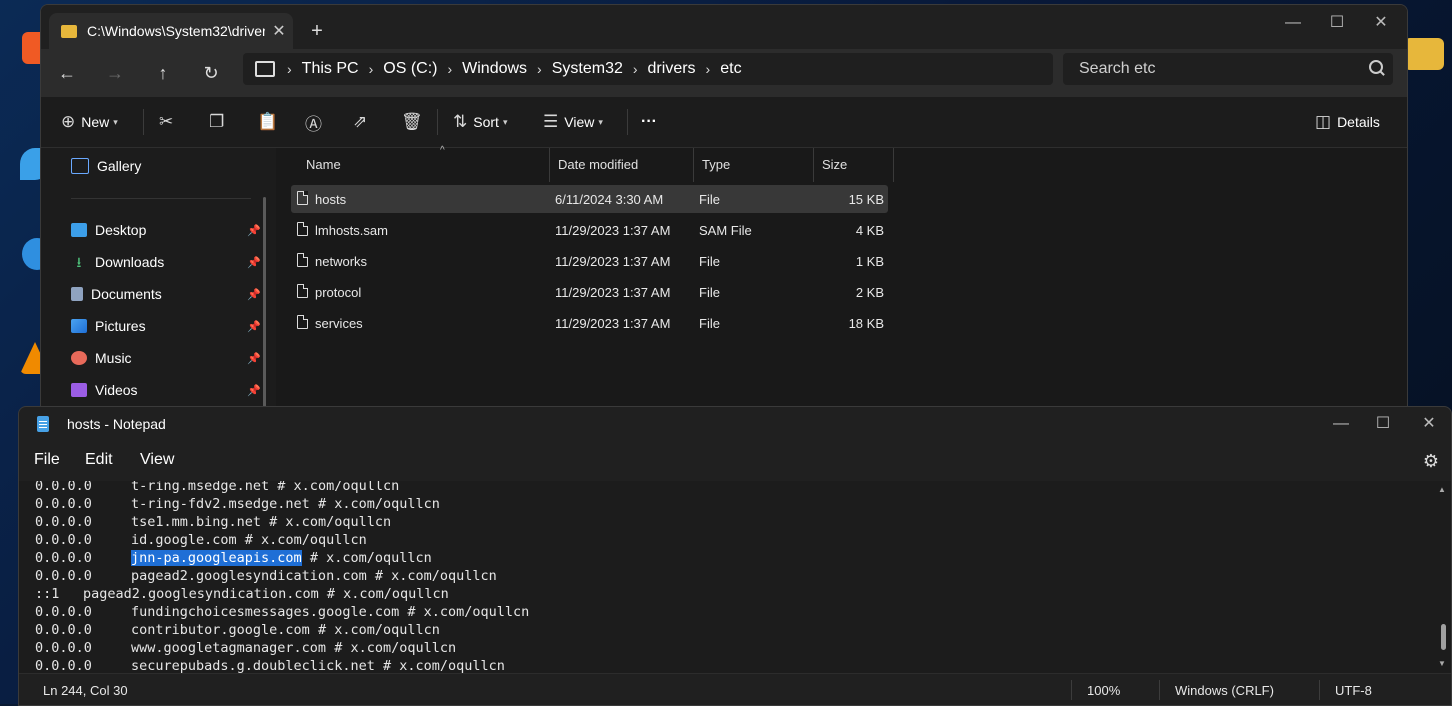  Describe the element at coordinates (166, 326) in the screenshot. I see `nav-item-pictures: Pictures 📌` at that location.